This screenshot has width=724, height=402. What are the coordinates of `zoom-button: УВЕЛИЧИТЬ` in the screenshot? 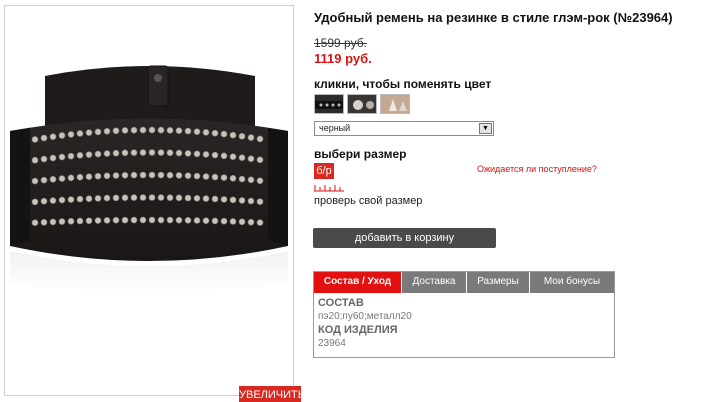 It's located at (272, 394).